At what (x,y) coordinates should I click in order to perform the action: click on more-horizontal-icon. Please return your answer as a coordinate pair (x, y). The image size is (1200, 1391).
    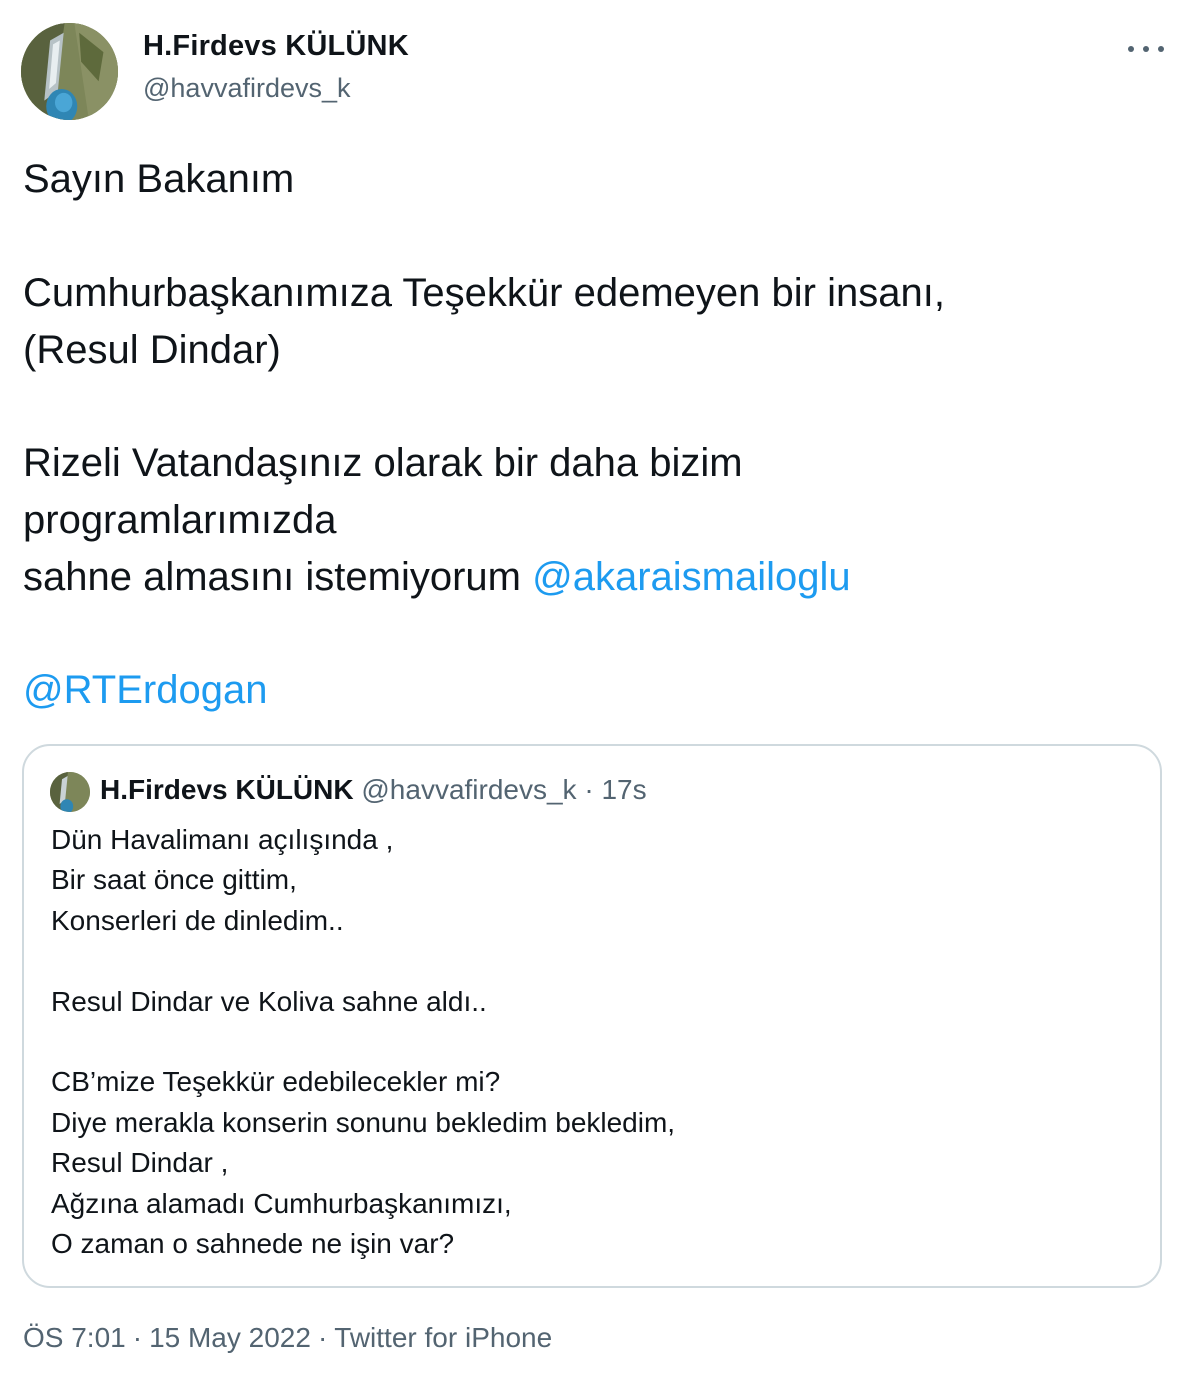
    Looking at the image, I should click on (1146, 49).